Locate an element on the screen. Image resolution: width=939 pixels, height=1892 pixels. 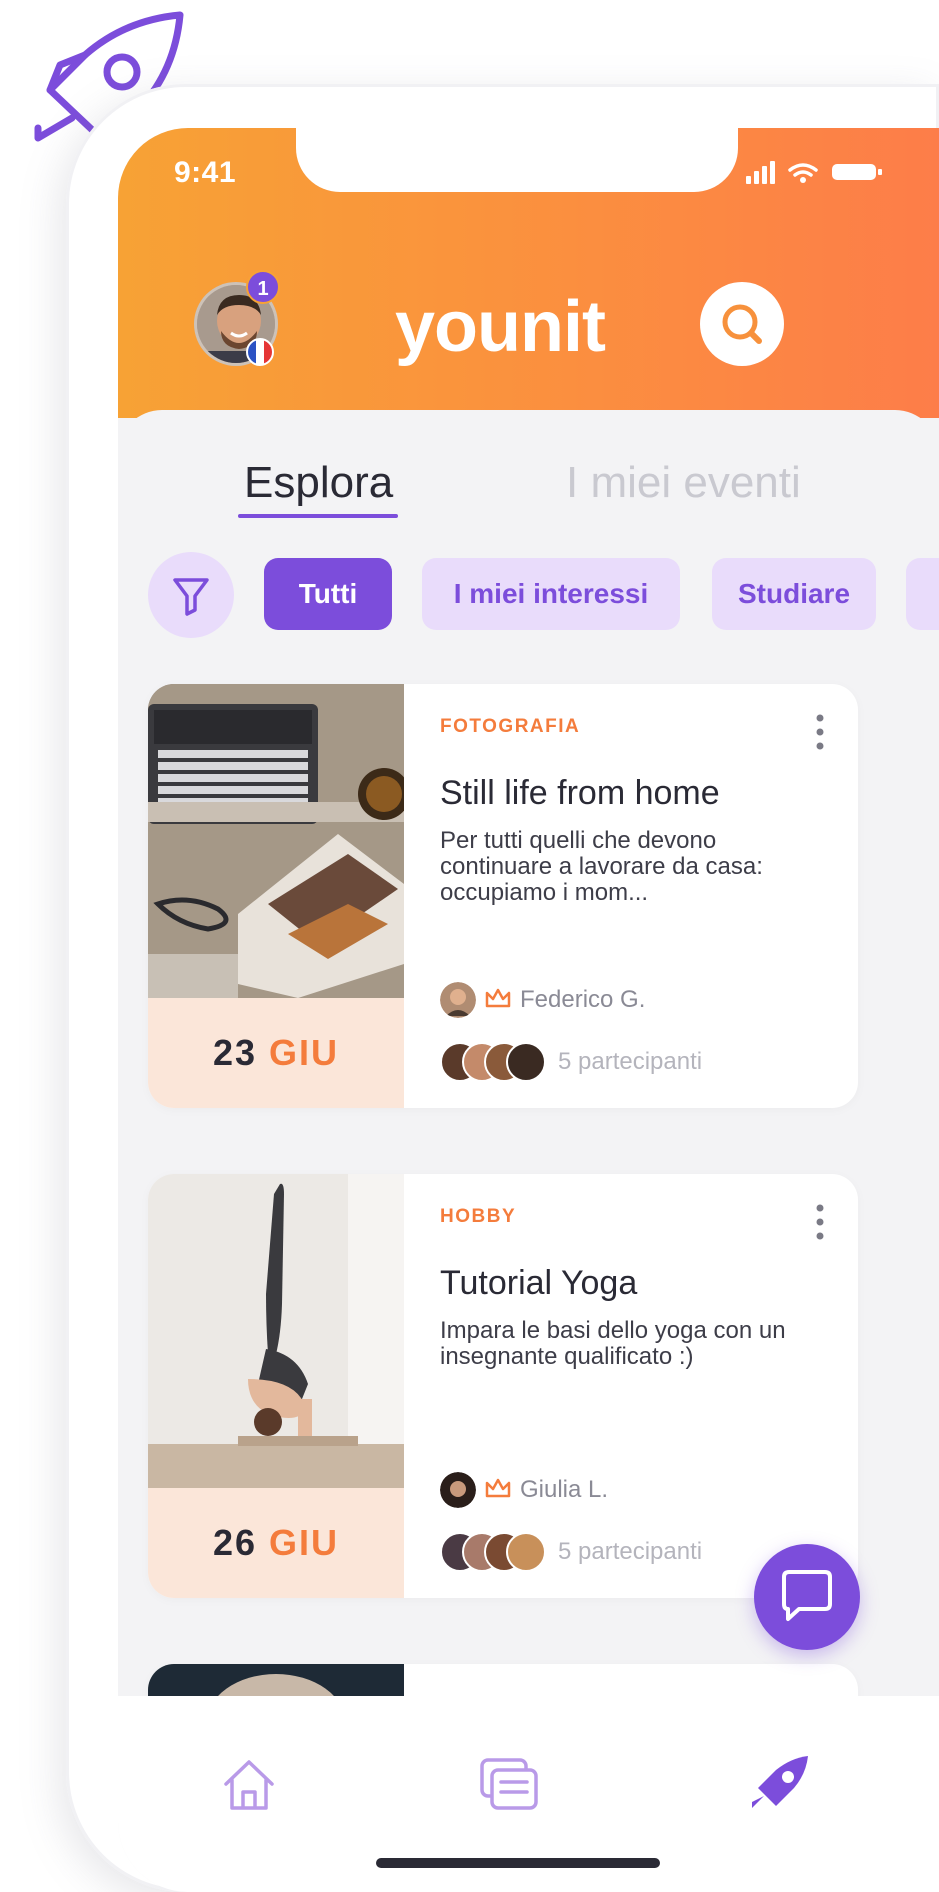
event-category: HOBBY is located at coordinates (478, 1216).